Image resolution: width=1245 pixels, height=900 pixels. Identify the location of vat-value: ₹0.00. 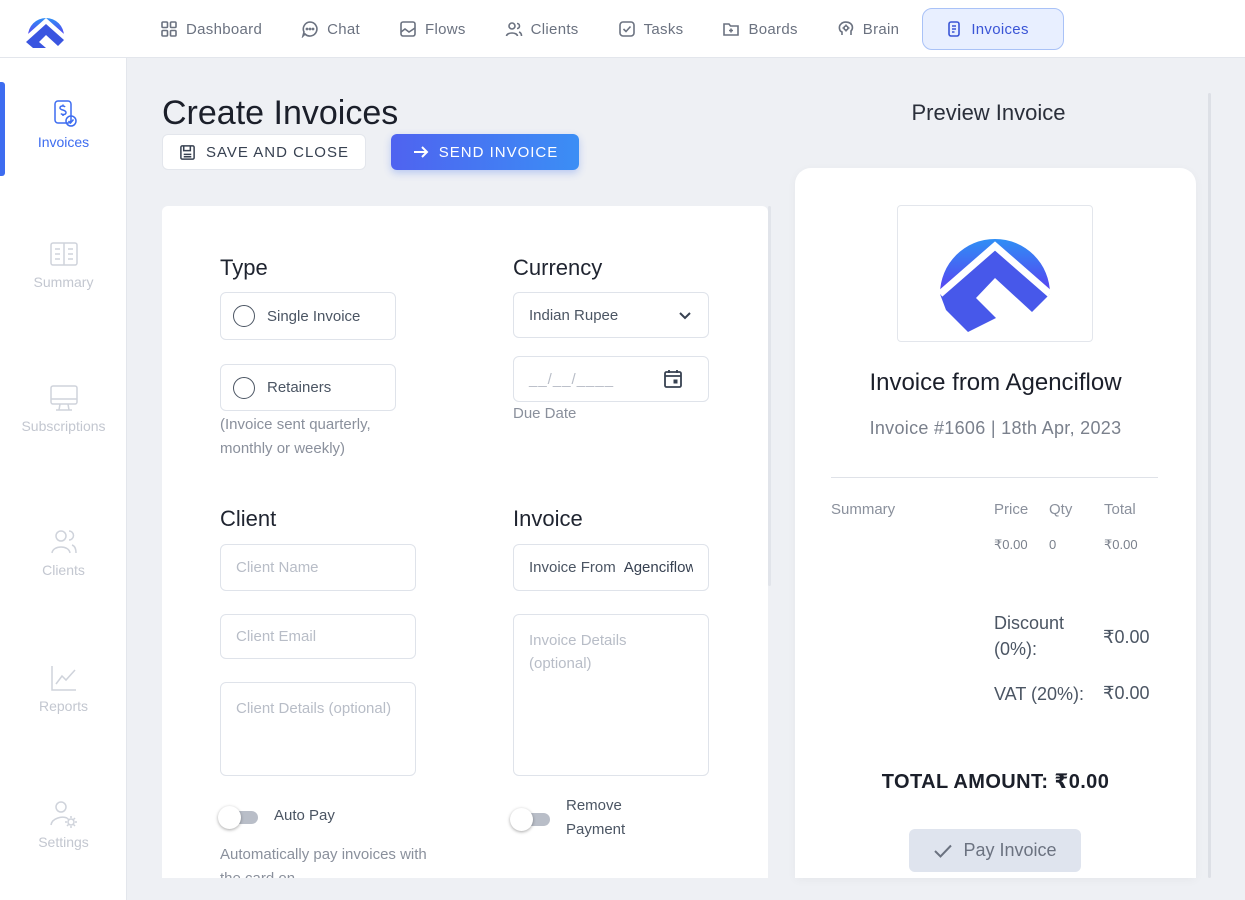
(1126, 693).